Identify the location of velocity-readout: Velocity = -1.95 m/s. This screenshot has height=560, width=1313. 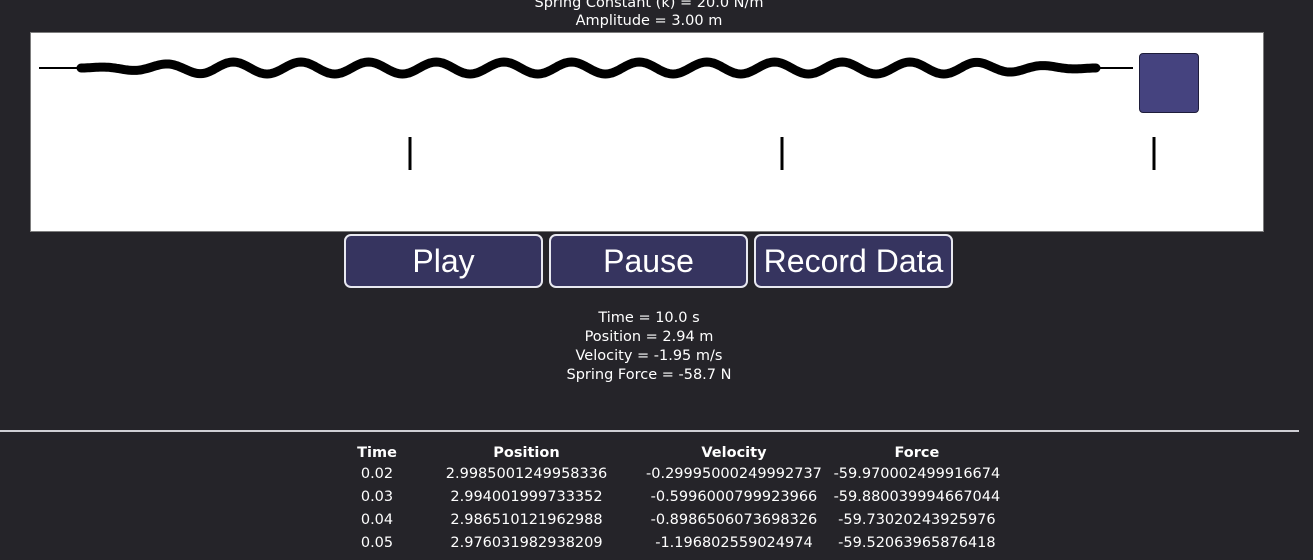
(649, 356).